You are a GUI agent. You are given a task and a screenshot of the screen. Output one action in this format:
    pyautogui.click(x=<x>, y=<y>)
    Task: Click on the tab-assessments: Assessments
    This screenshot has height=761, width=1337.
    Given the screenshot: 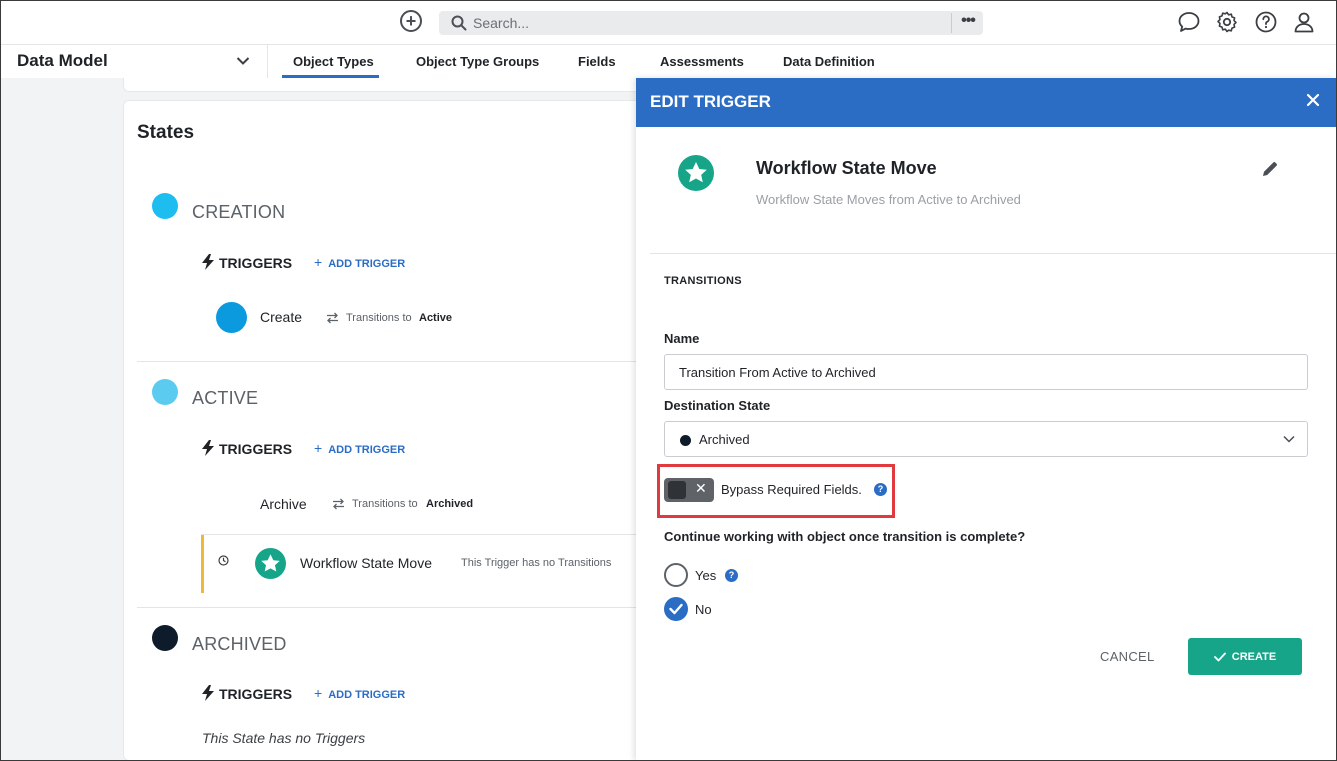 What is the action you would take?
    pyautogui.click(x=702, y=61)
    